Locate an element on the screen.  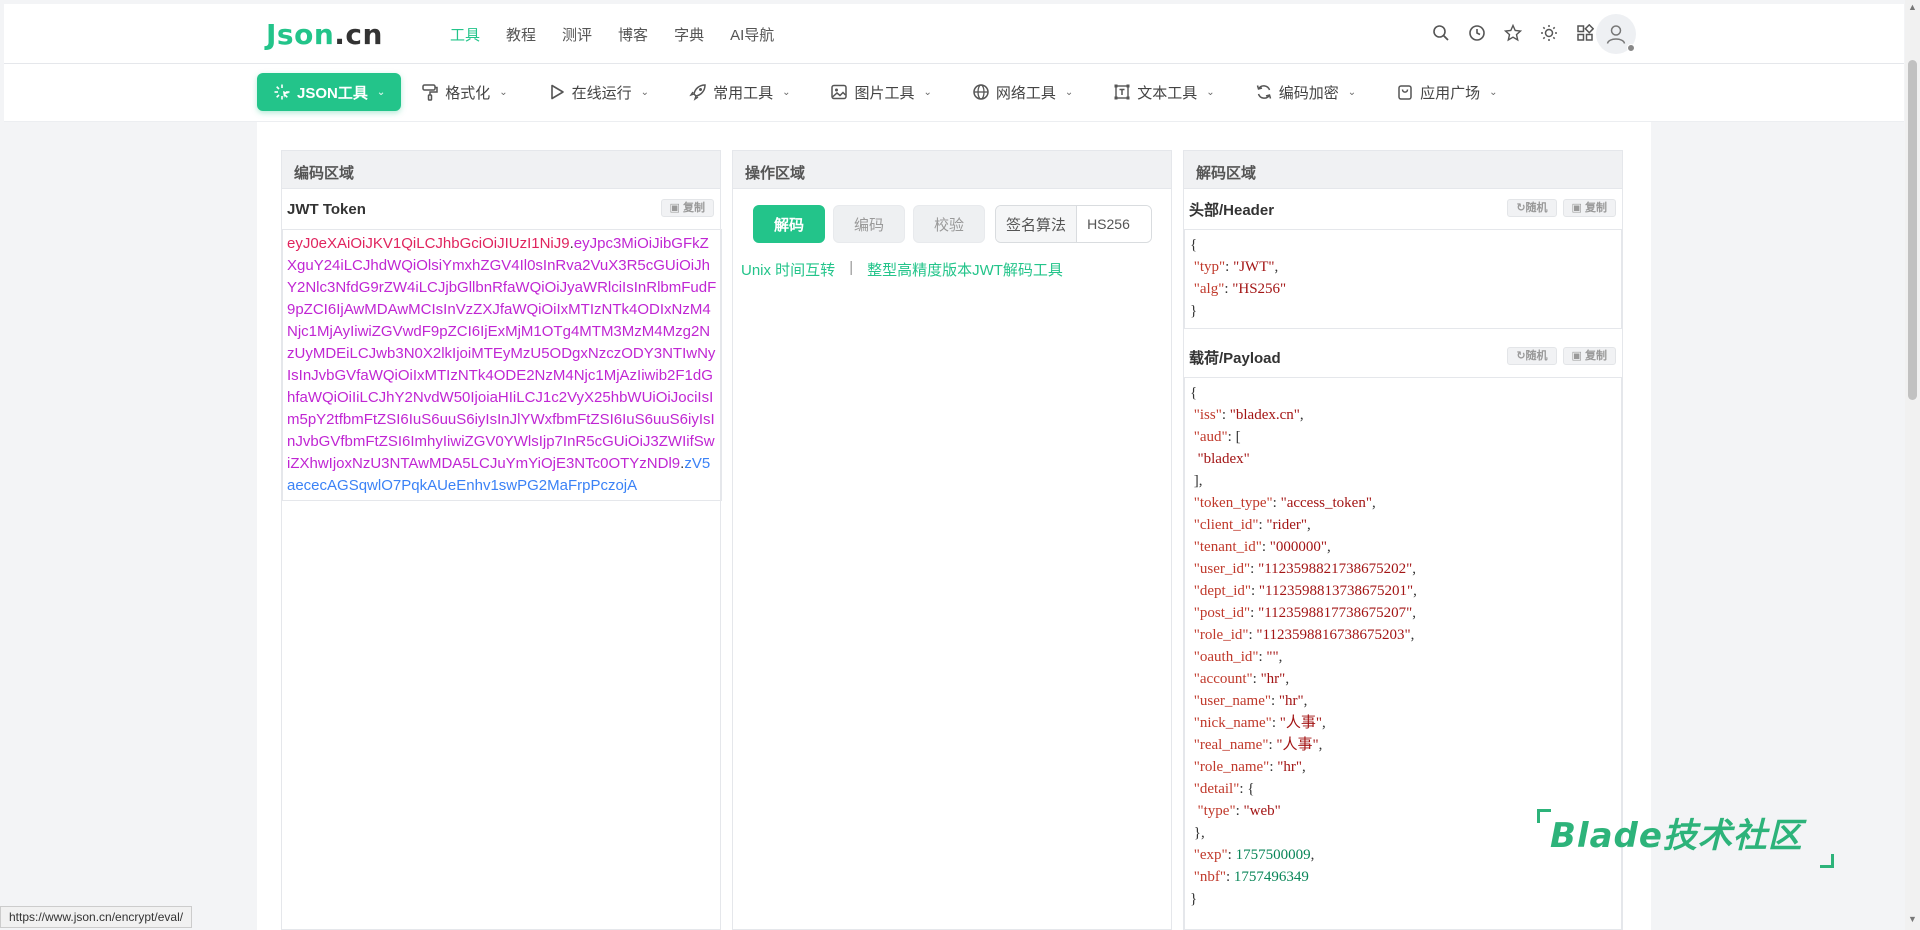
menu-format: 格式化 ⌄ is located at coordinates (464, 92).